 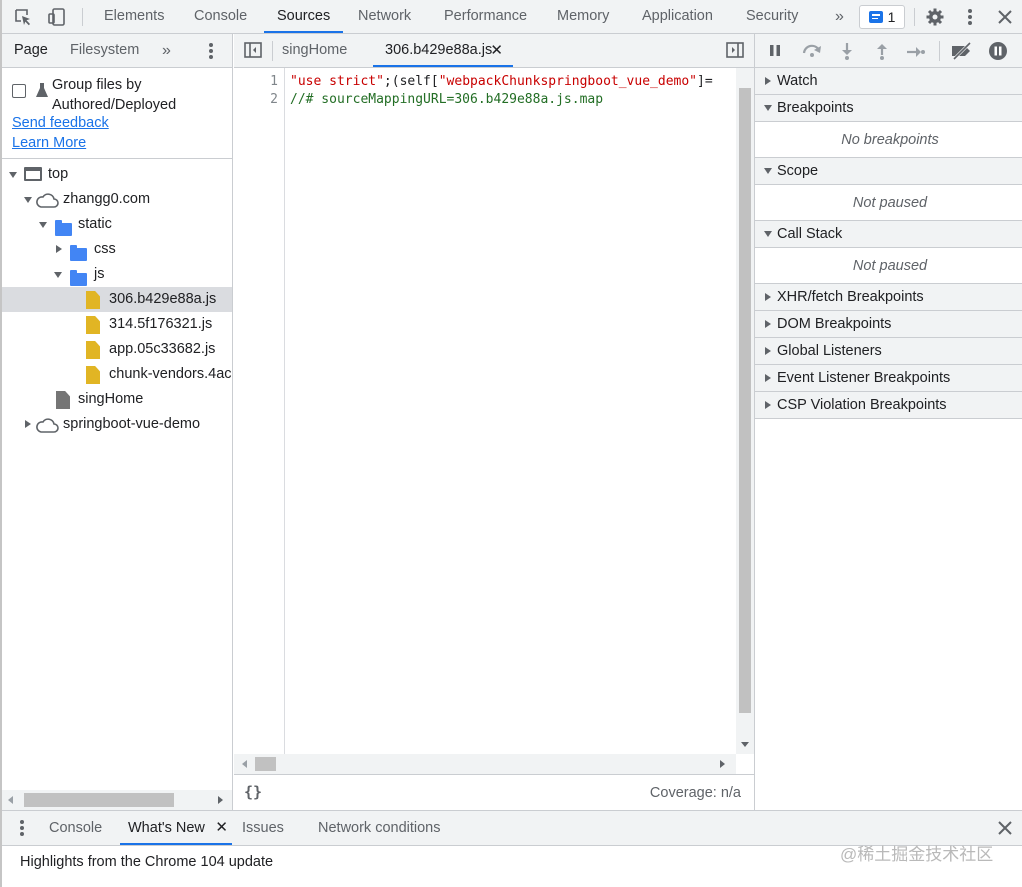 I want to click on send-feedback-link: Send feedback, so click(x=60, y=123).